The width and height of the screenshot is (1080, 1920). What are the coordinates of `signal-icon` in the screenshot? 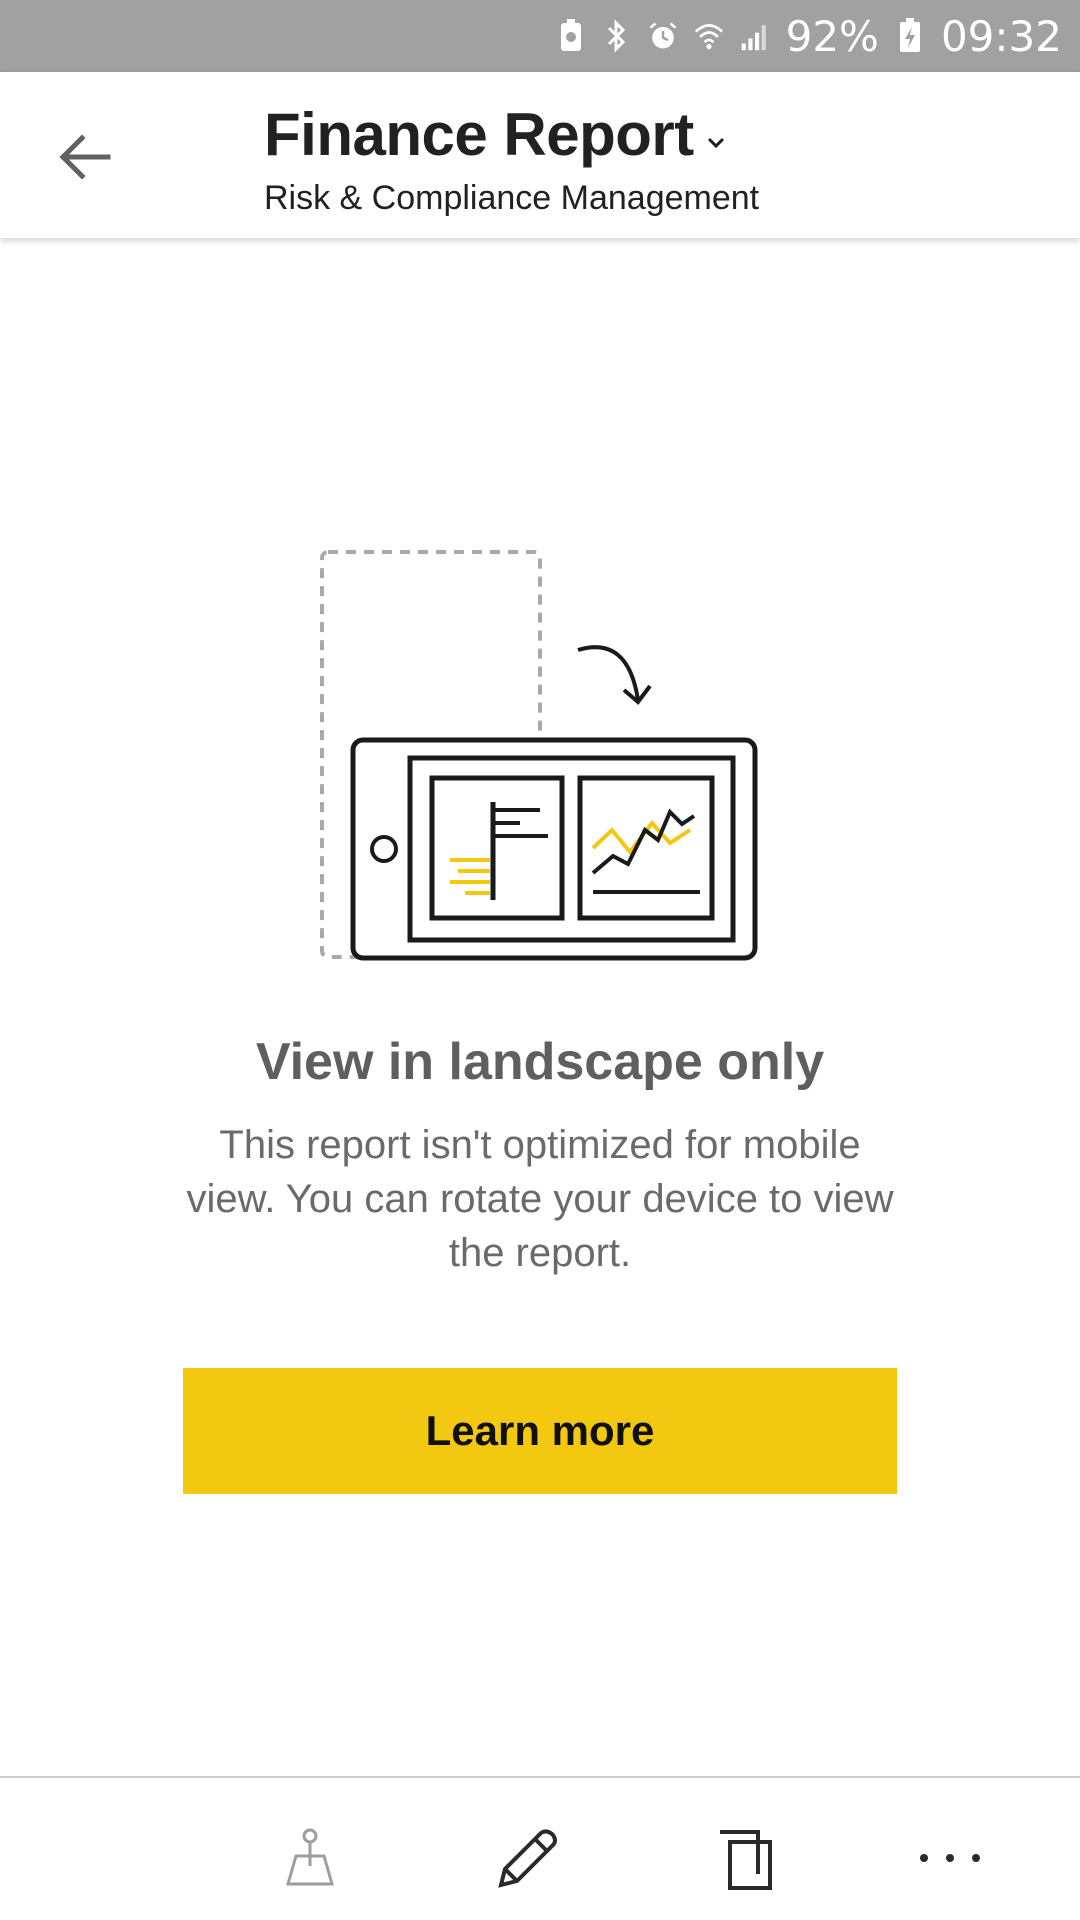 It's located at (755, 36).